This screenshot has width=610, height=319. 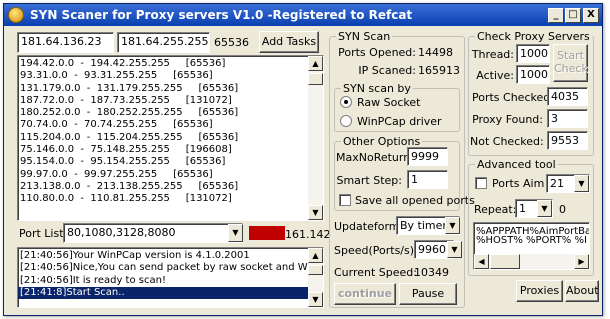 I want to click on task-list-item: 194.42.0.0 - 194.42.255.255 [65536], so click(x=170, y=64).